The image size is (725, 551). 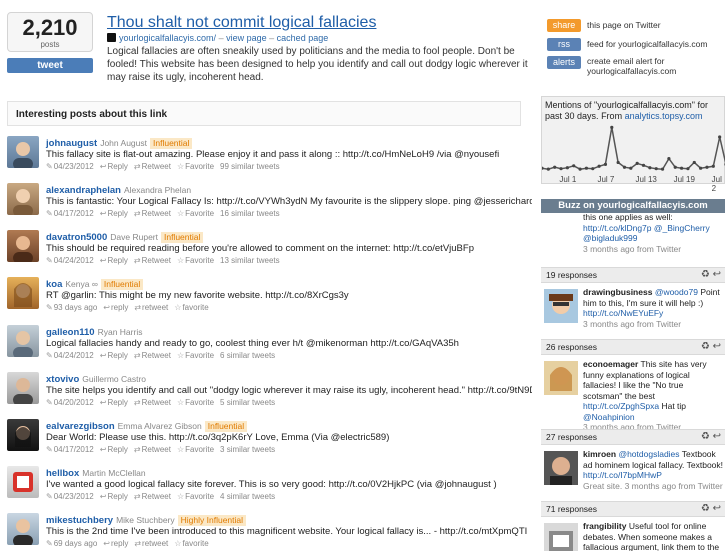 I want to click on view-page-link: view page, so click(x=246, y=38).